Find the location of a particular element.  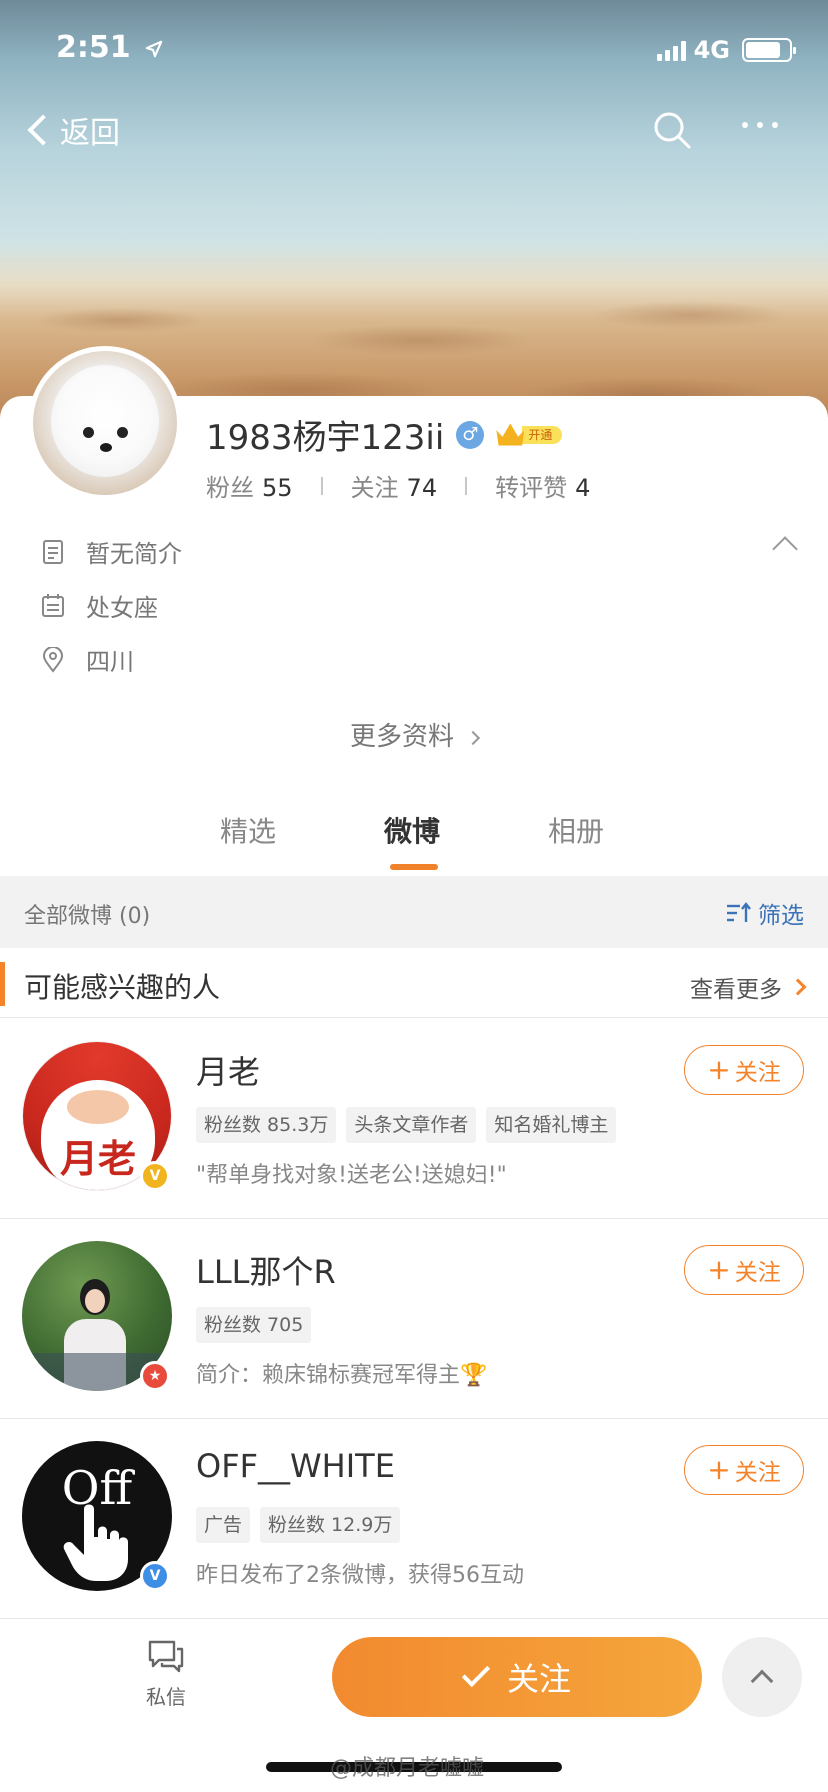

user-tag: 粉丝数 705 is located at coordinates (254, 1325).